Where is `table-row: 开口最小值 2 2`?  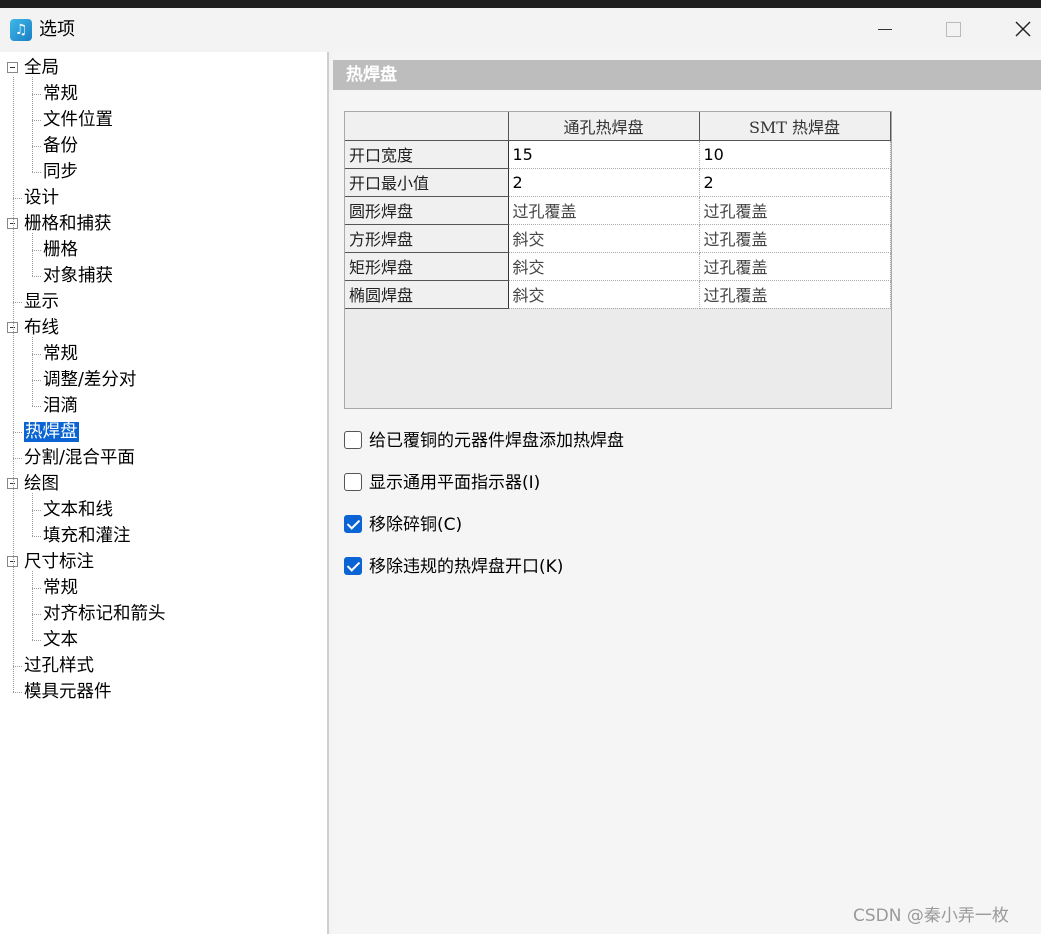 table-row: 开口最小值 2 2 is located at coordinates (618, 182).